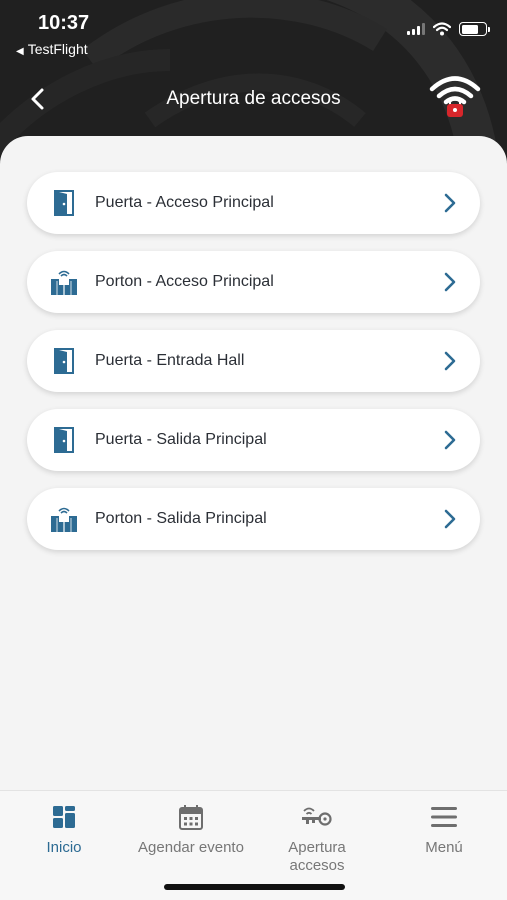 The image size is (507, 900). Describe the element at coordinates (253, 30) in the screenshot. I see `status-bar: 10:37 ◀ TestFlight` at that location.